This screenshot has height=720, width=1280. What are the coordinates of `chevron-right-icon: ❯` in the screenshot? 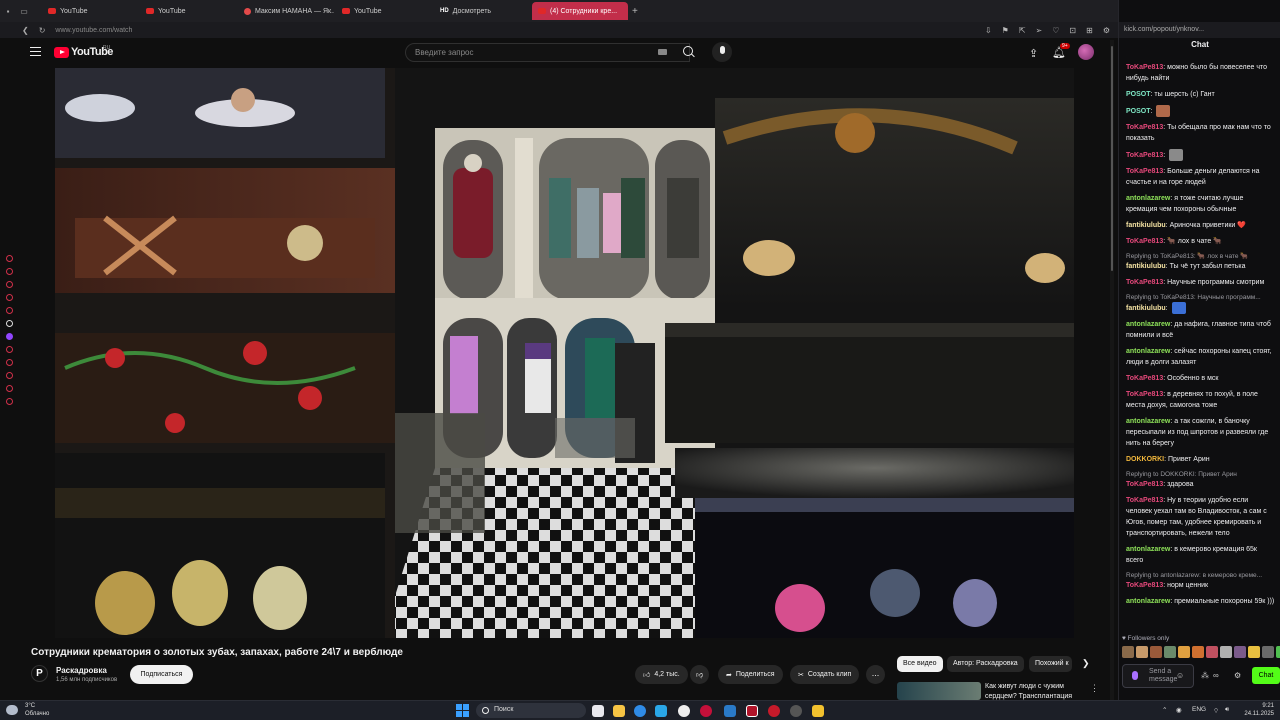 It's located at (1086, 663).